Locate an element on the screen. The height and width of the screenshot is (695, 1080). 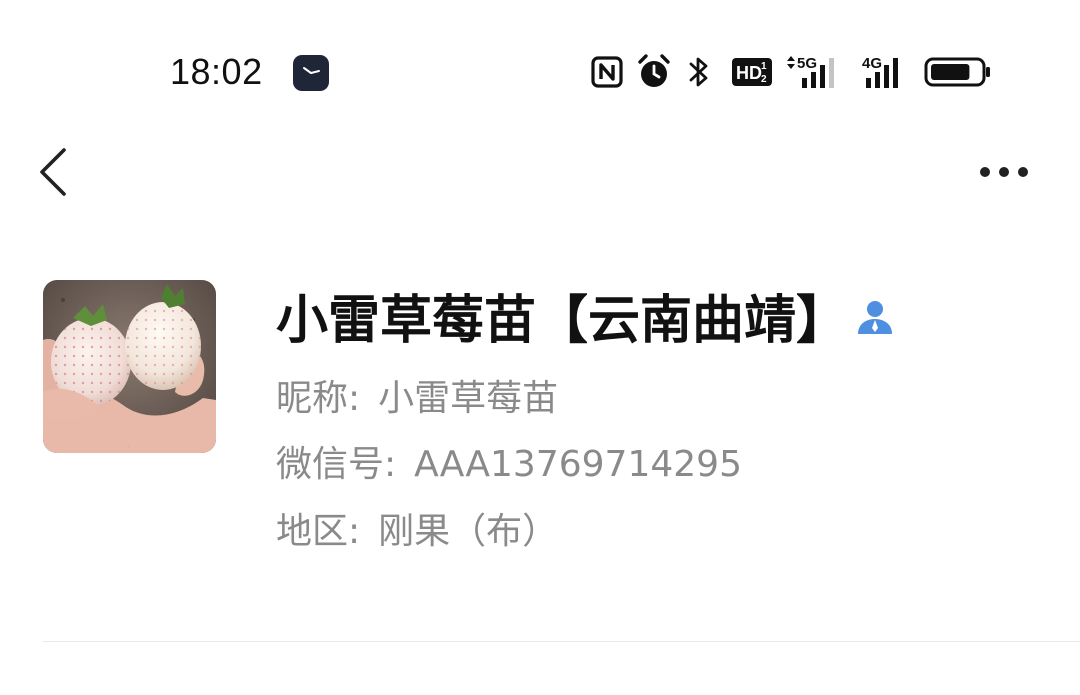
more-horizontal-icon is located at coordinates (1004, 172).